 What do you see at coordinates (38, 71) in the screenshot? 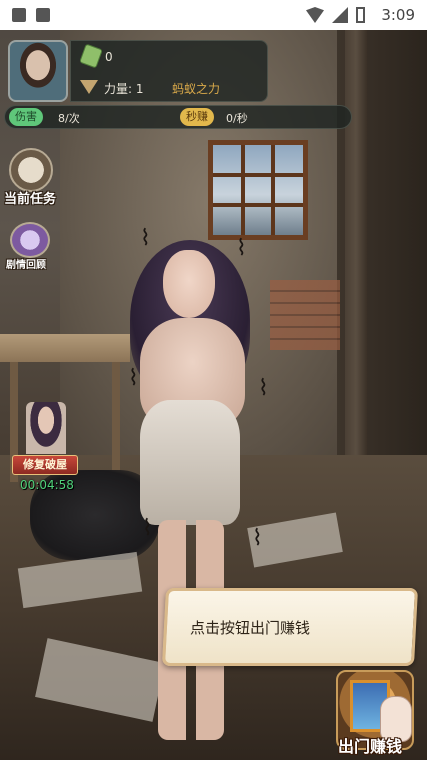
I see `player-avatar` at bounding box center [38, 71].